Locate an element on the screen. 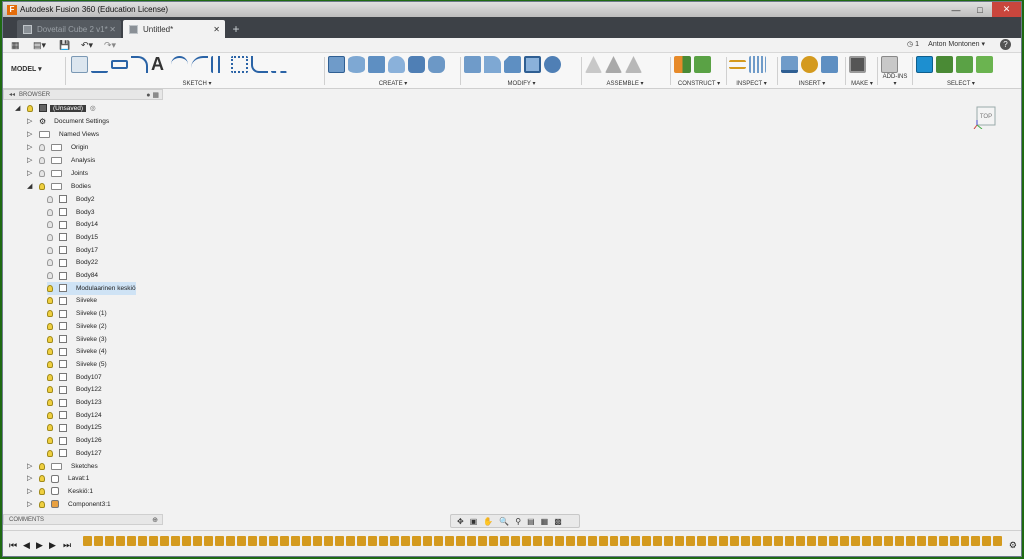  add-ins-menu: ADD-INS ▾ is located at coordinates (895, 80).